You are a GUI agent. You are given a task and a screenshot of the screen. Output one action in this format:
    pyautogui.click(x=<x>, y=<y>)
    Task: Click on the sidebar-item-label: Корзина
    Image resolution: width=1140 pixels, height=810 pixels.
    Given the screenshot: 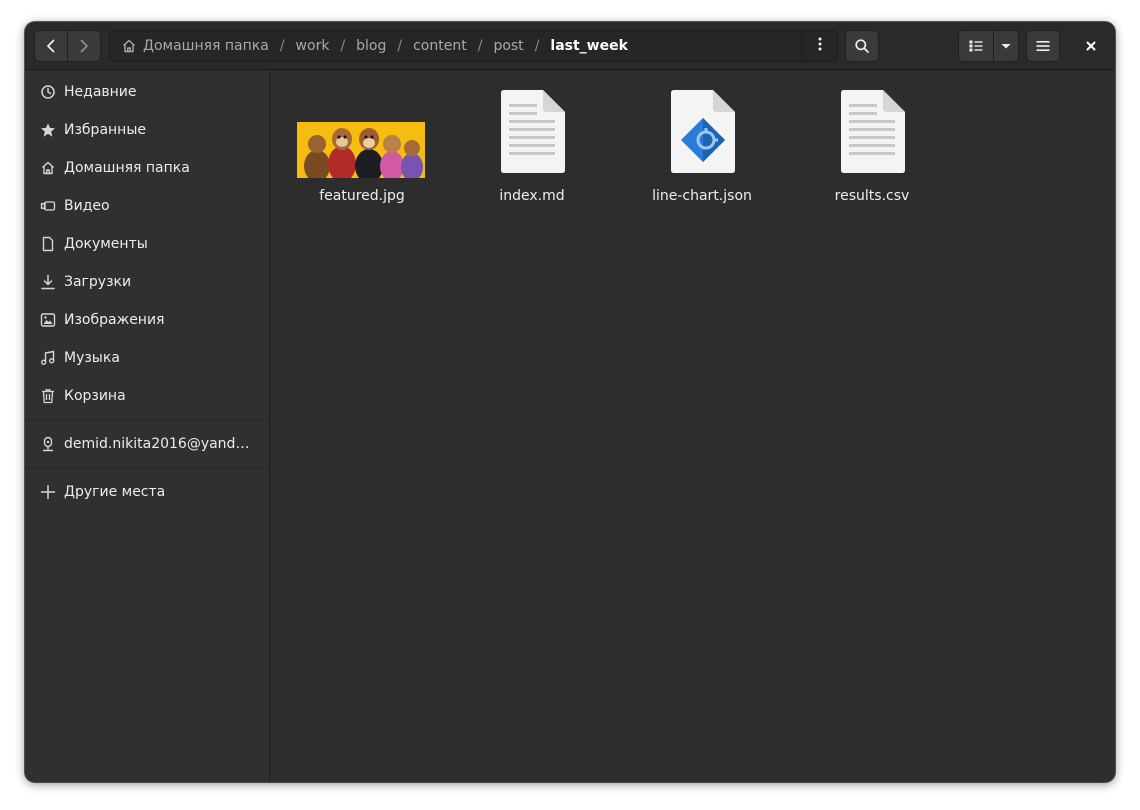 What is the action you would take?
    pyautogui.click(x=95, y=396)
    